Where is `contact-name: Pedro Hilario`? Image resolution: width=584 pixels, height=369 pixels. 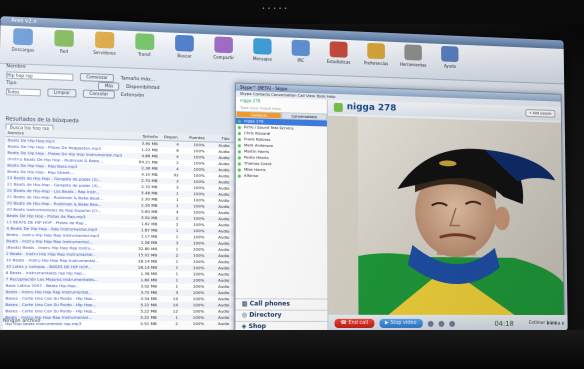 contact-name: Pedro Hilario is located at coordinates (256, 157).